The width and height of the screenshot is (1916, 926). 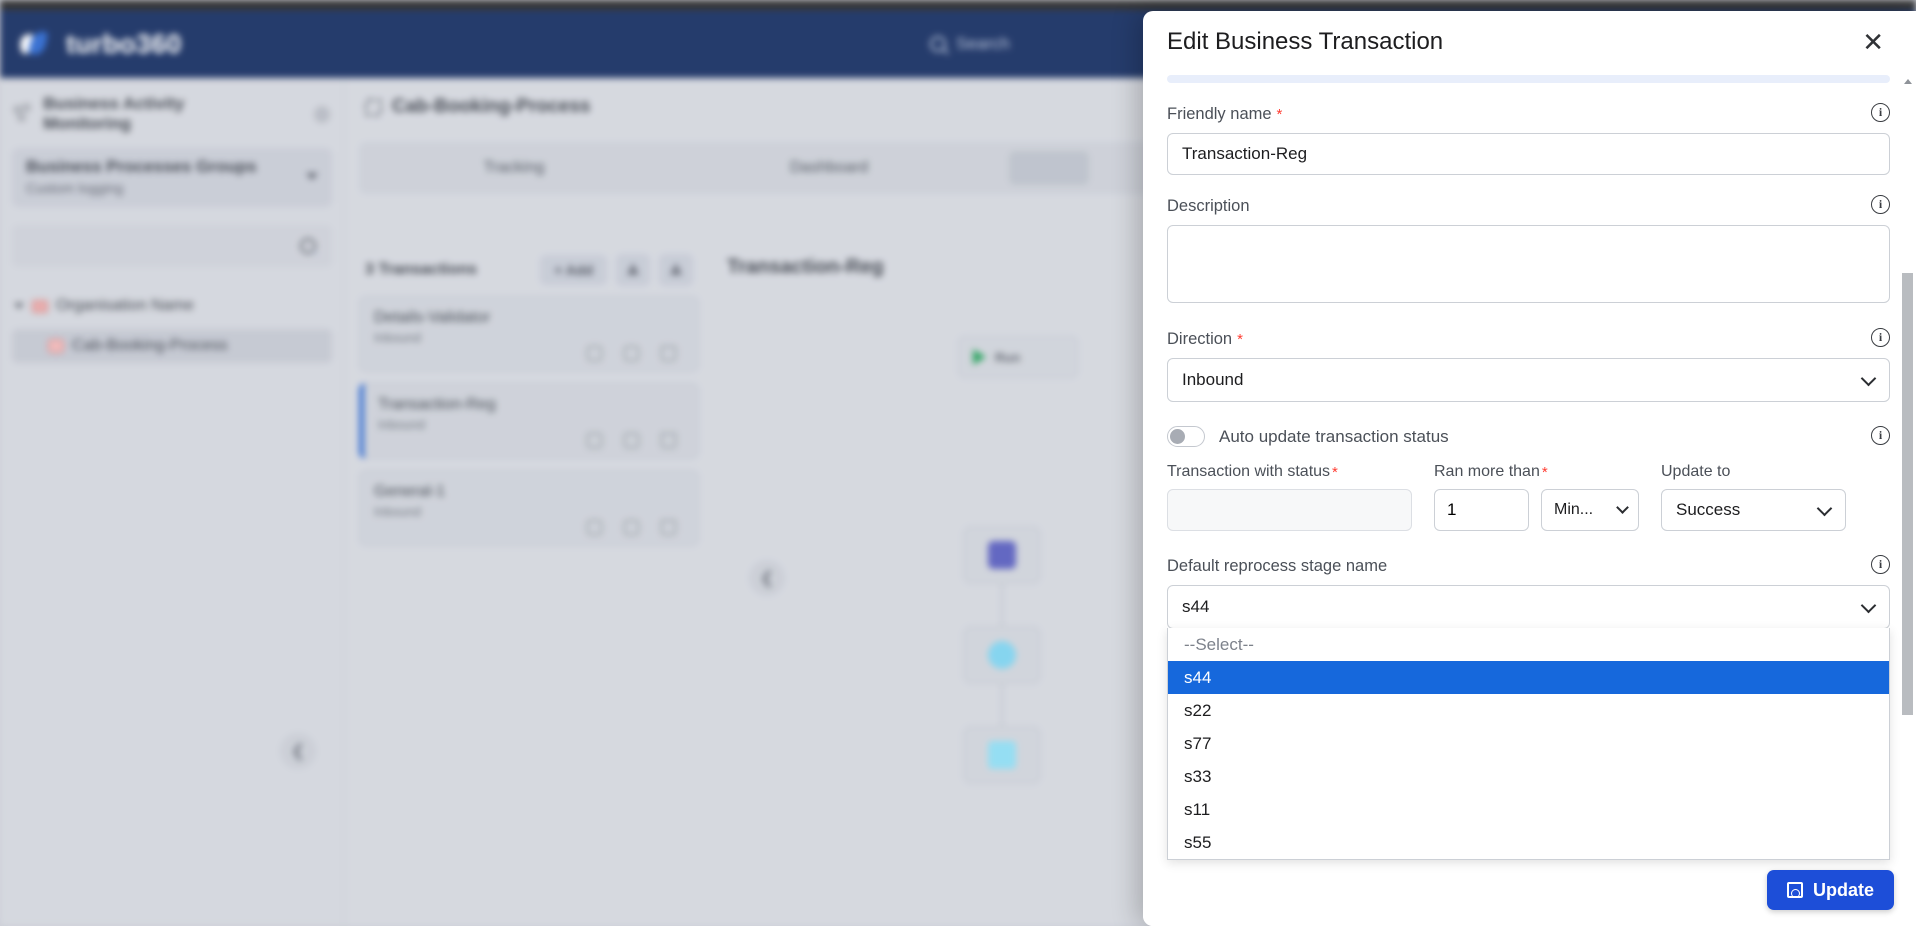 What do you see at coordinates (1528, 264) in the screenshot?
I see `description-textarea` at bounding box center [1528, 264].